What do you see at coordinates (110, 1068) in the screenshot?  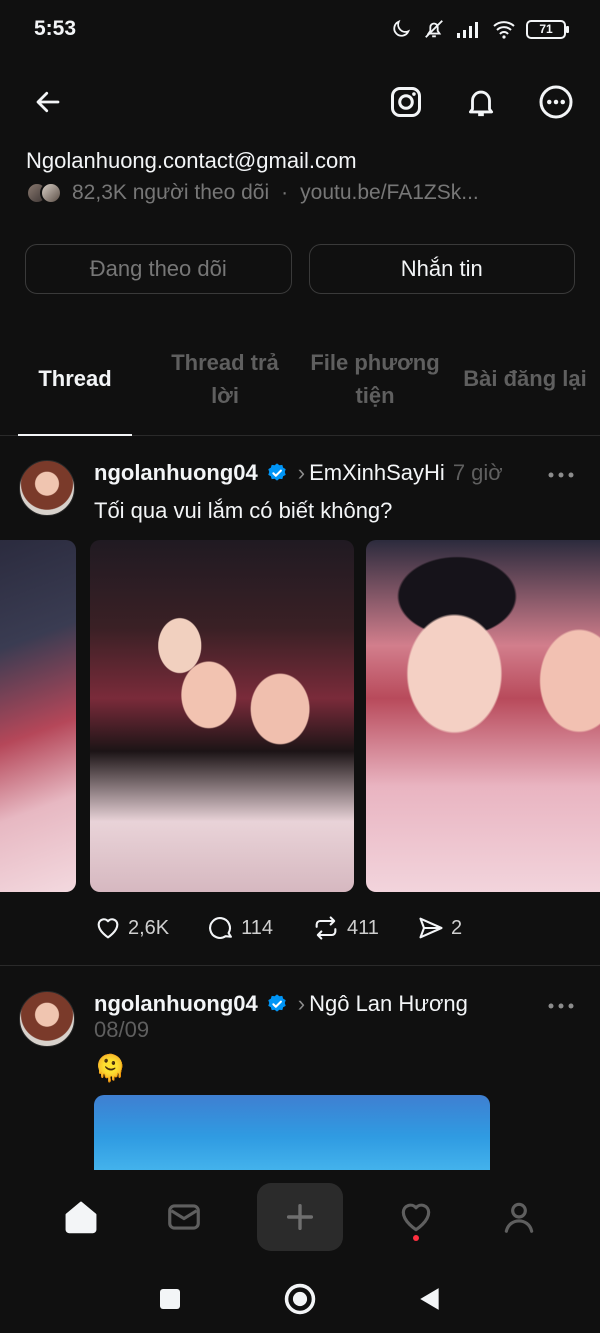 I see `post-text: 🫠` at bounding box center [110, 1068].